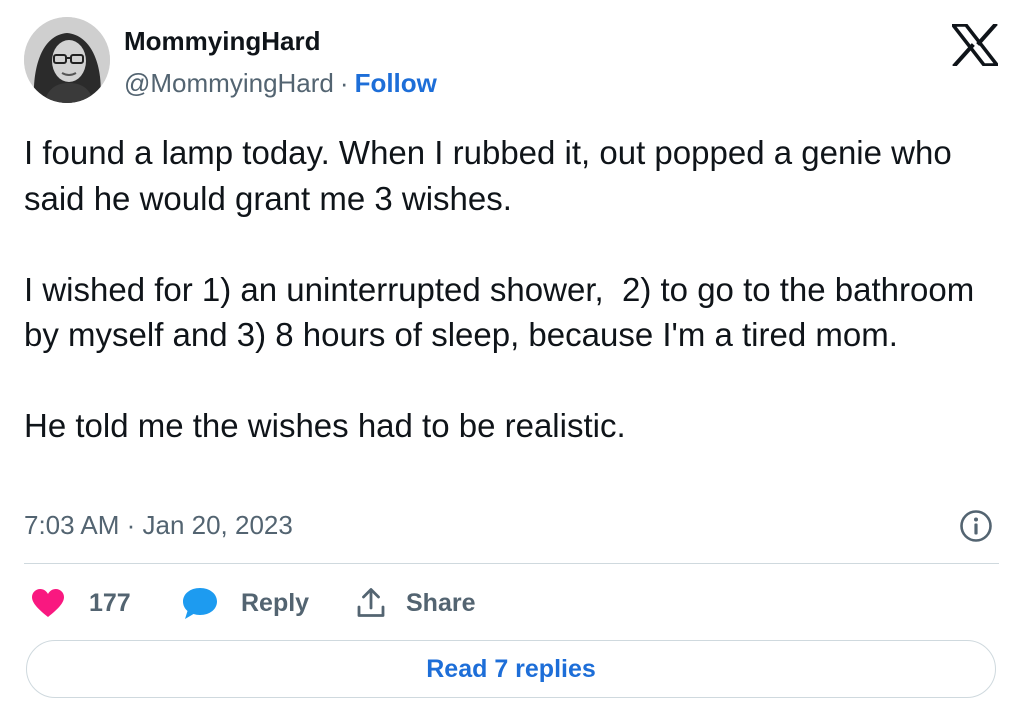 Image resolution: width=1023 pixels, height=723 pixels. Describe the element at coordinates (110, 602) in the screenshot. I see `like-count: 177` at that location.